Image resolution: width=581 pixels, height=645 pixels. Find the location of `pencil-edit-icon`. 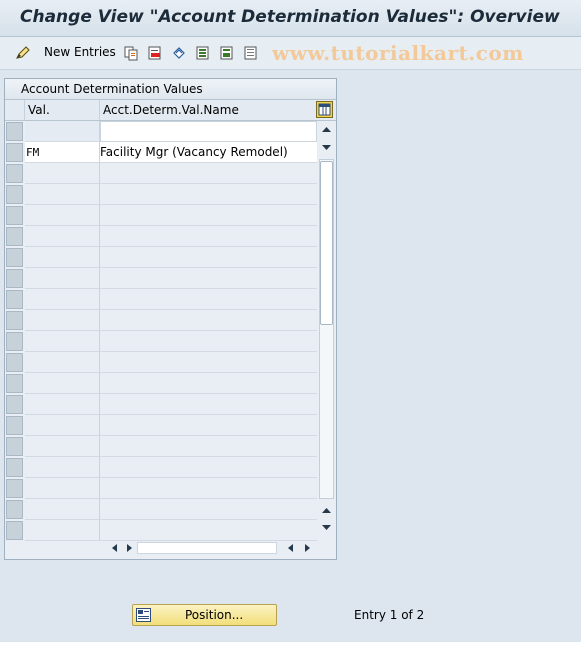

pencil-edit-icon is located at coordinates (23, 52).